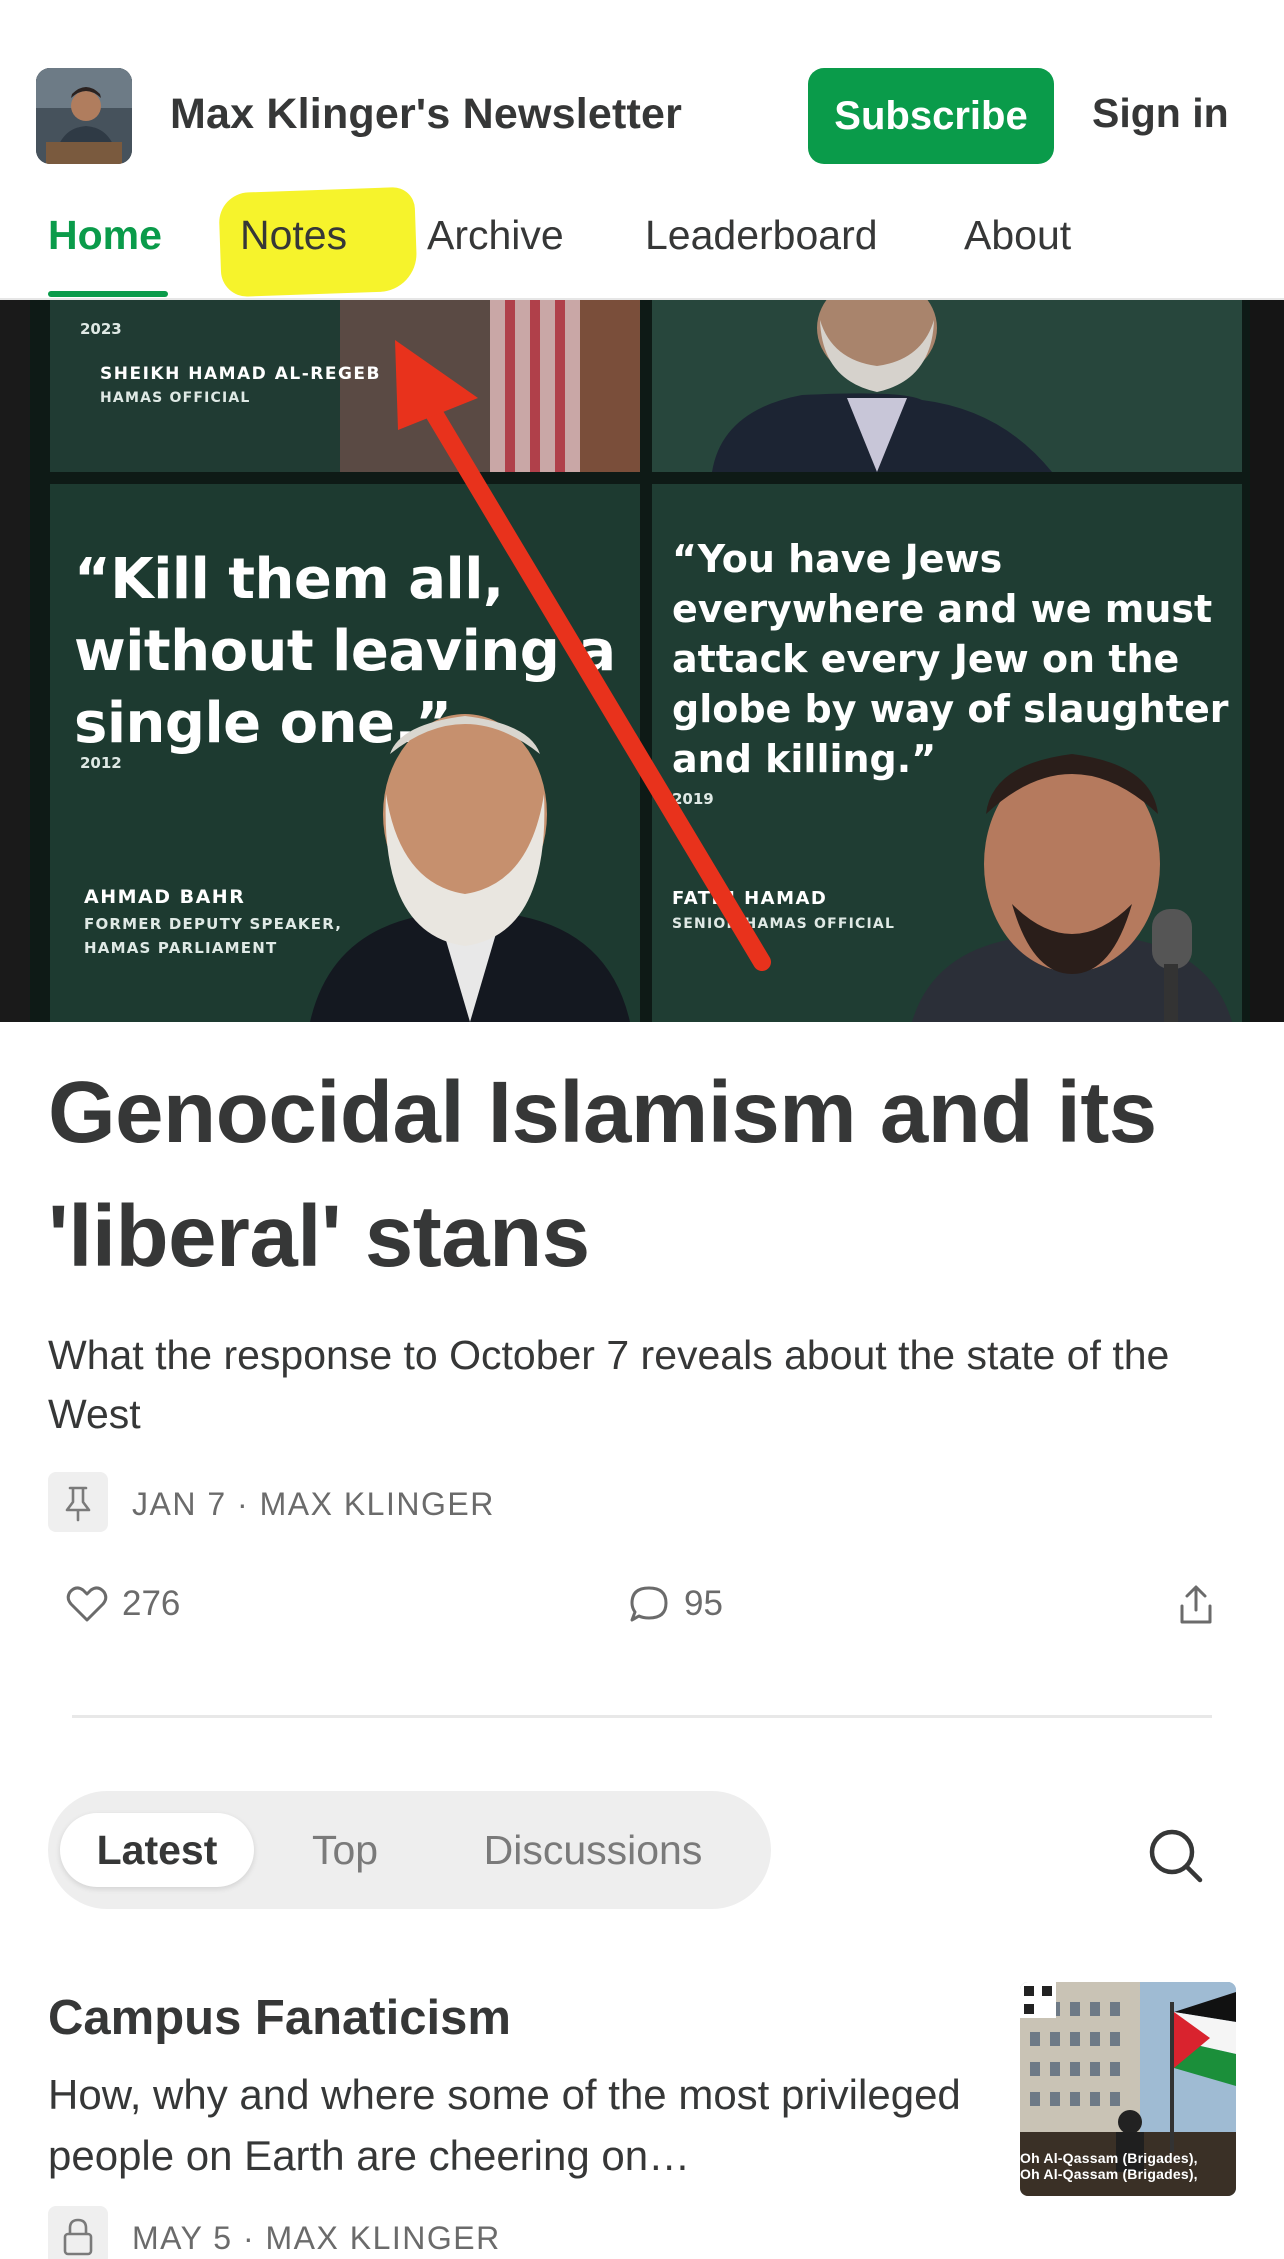  I want to click on article-actions: 276 95, so click(642, 1608).